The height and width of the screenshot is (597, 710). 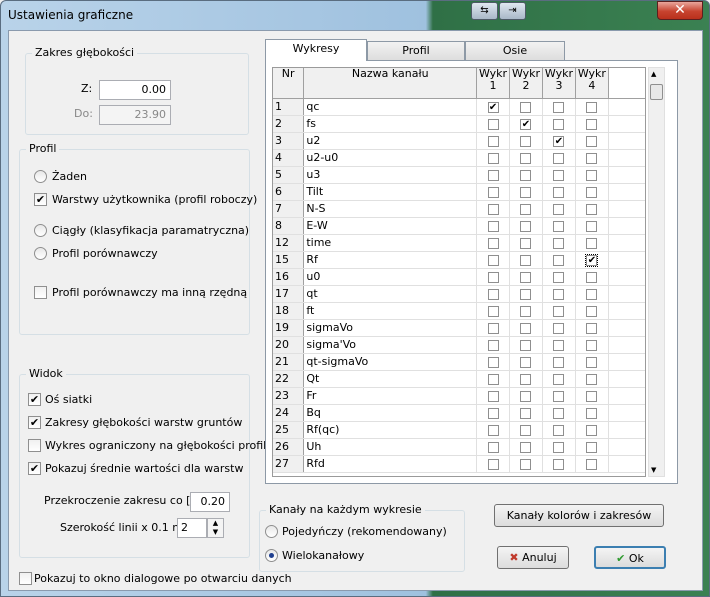 I want to click on column-header-chart-3: Wykr 3, so click(x=559, y=83).